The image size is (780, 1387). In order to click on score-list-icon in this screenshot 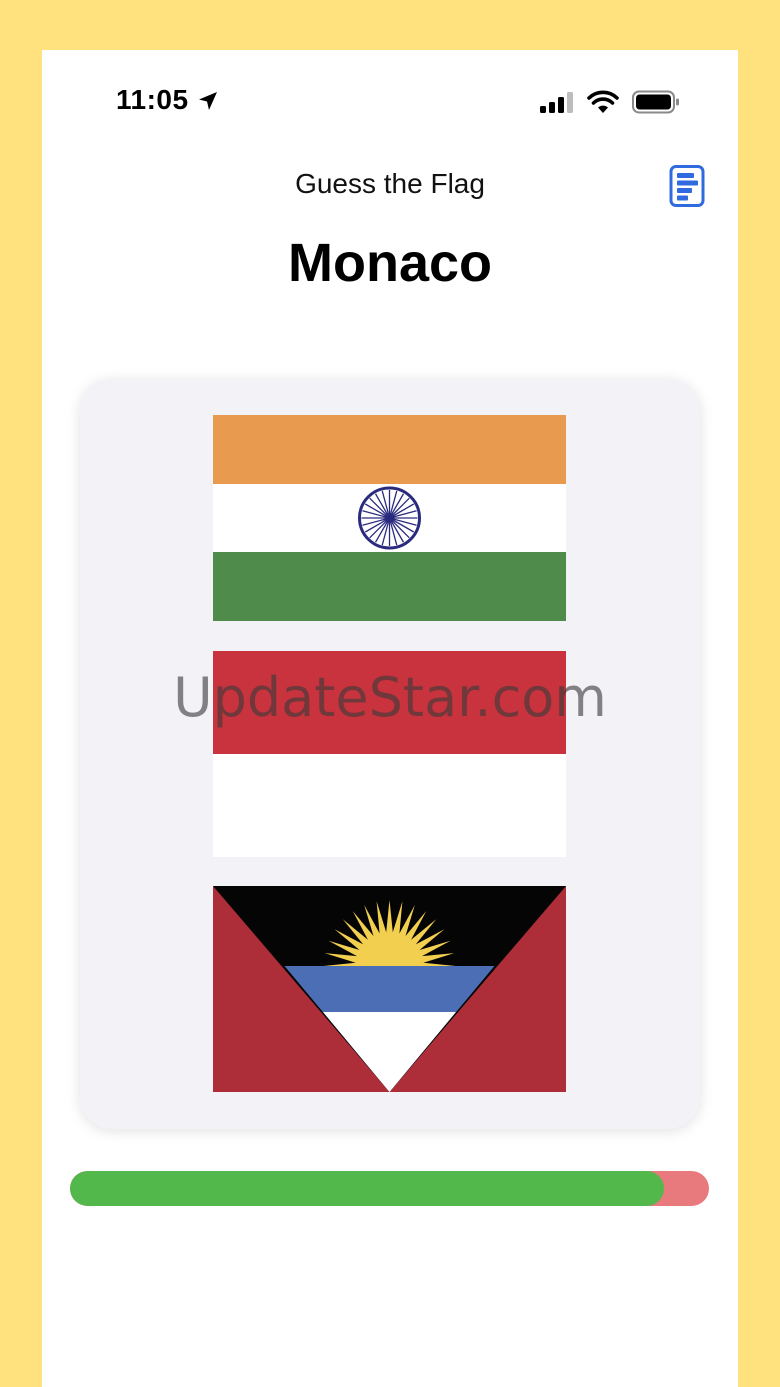, I will do `click(687, 186)`.